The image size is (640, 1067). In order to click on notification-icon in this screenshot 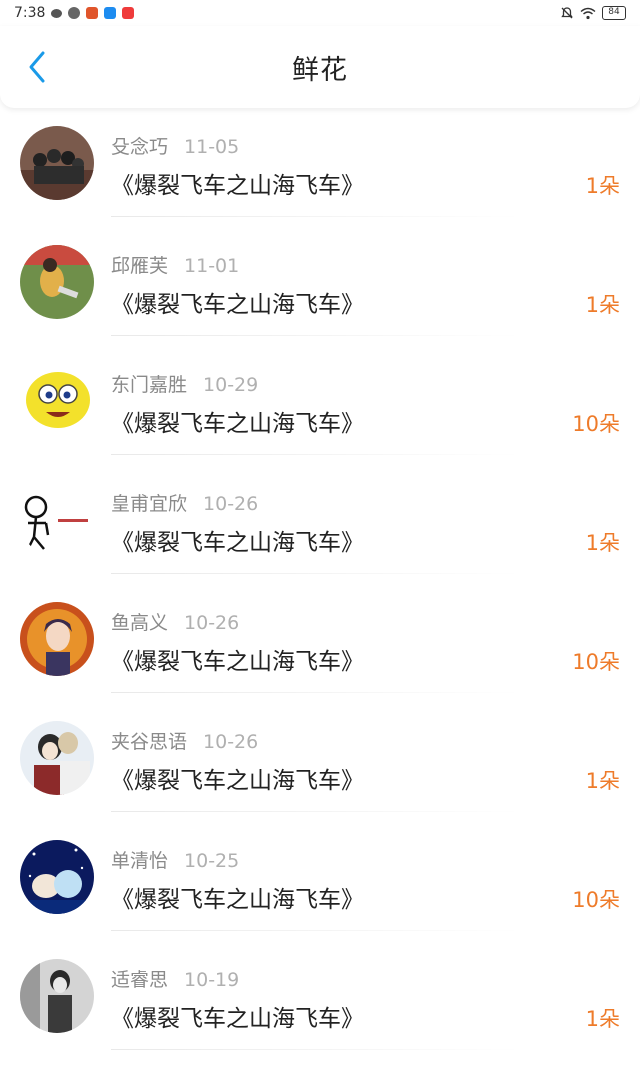, I will do `click(74, 13)`.